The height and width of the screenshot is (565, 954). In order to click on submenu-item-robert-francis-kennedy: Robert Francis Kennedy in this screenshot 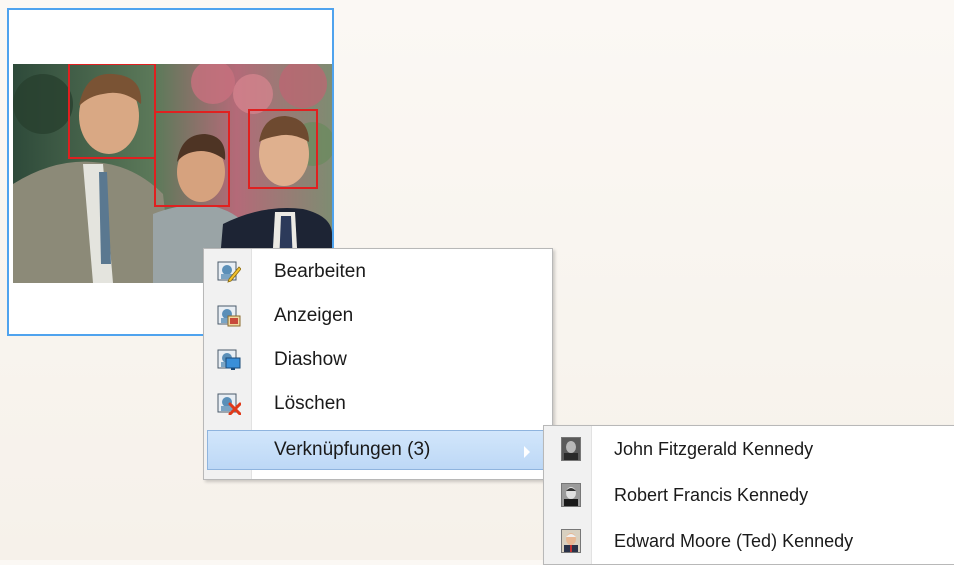, I will do `click(750, 495)`.